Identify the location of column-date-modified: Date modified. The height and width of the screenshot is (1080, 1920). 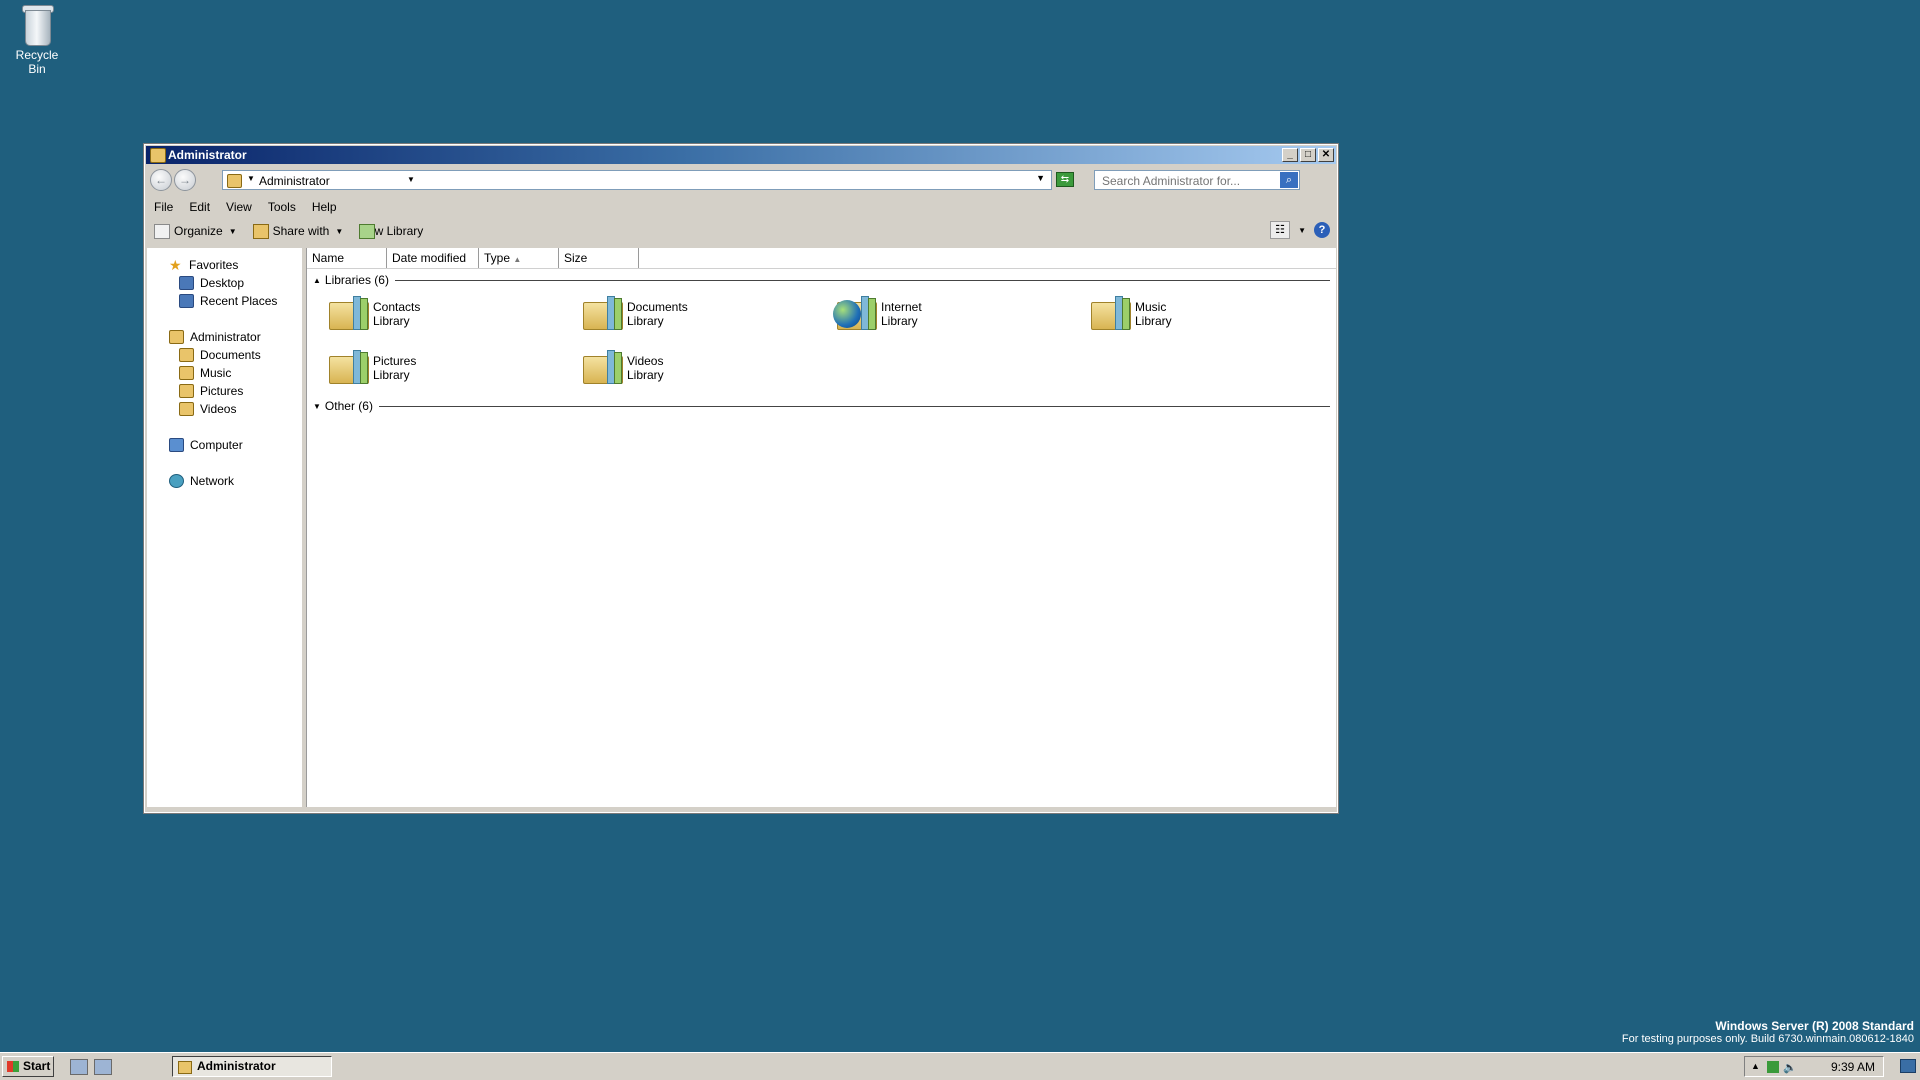
(433, 258).